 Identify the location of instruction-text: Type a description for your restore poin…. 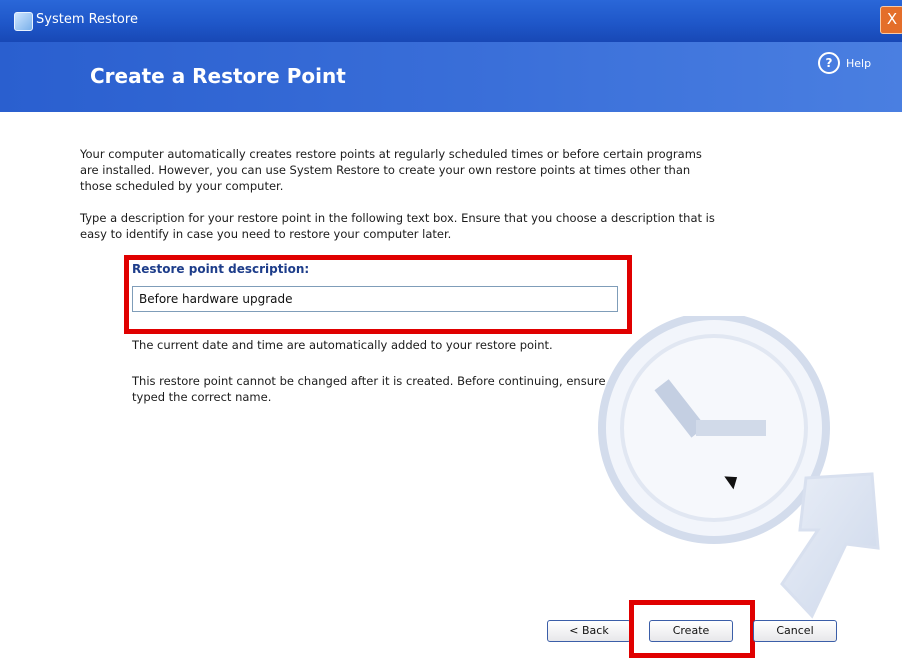
(397, 226).